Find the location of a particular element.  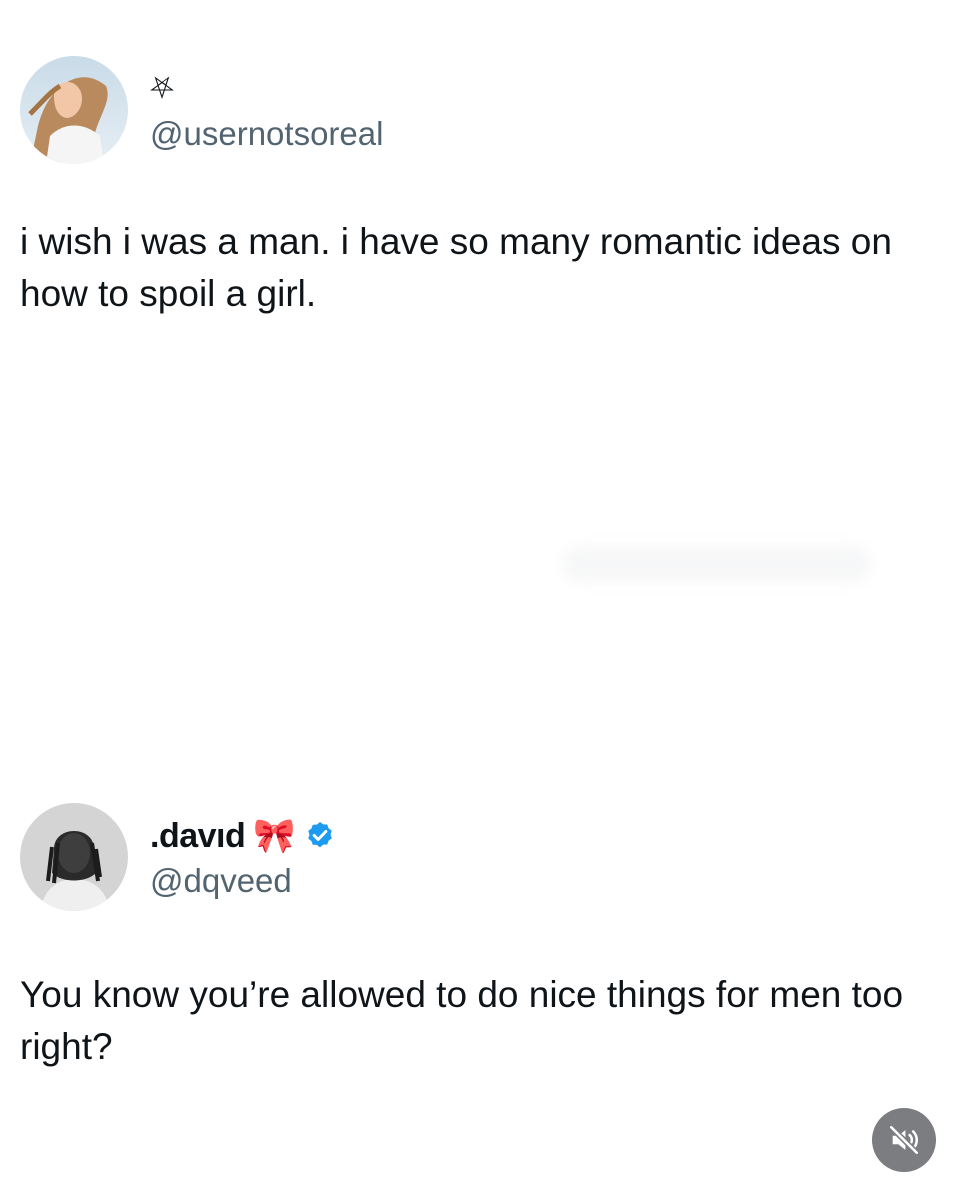

ribbon-icon: 🎀 is located at coordinates (274, 836).